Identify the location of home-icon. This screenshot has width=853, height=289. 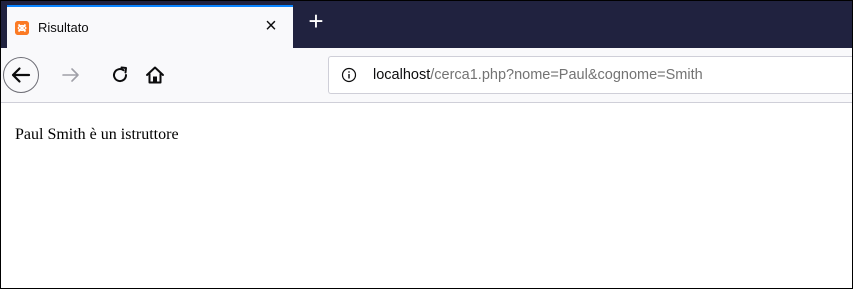
(155, 75).